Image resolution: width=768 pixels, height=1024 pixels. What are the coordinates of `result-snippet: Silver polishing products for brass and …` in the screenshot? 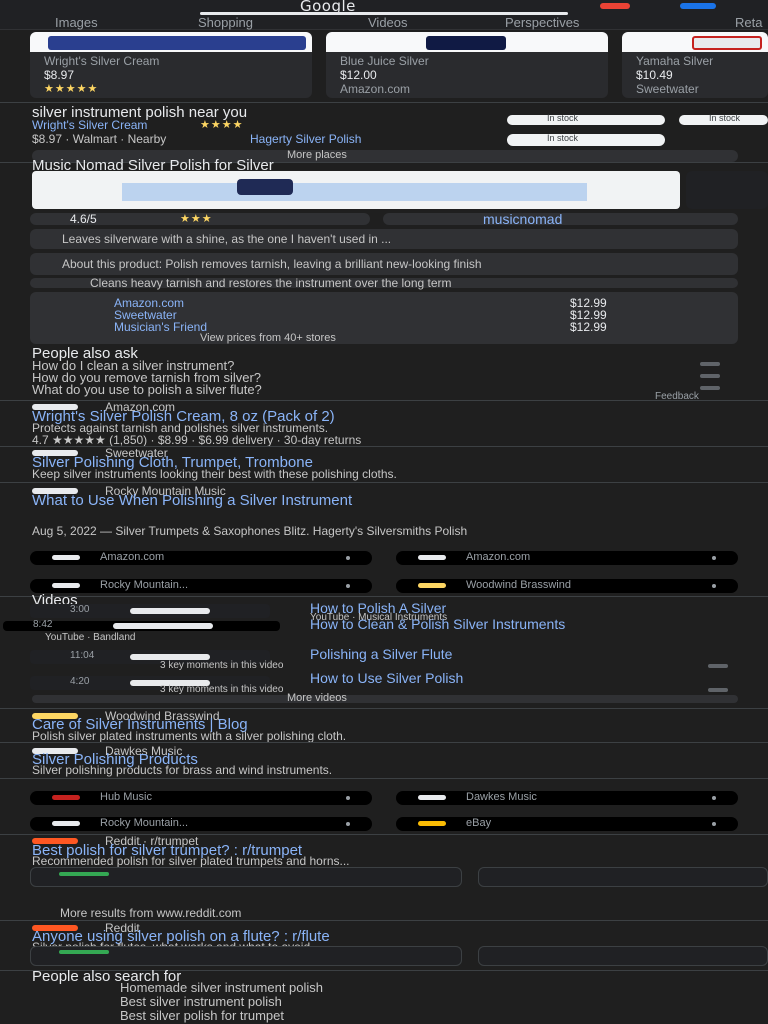 It's located at (182, 770).